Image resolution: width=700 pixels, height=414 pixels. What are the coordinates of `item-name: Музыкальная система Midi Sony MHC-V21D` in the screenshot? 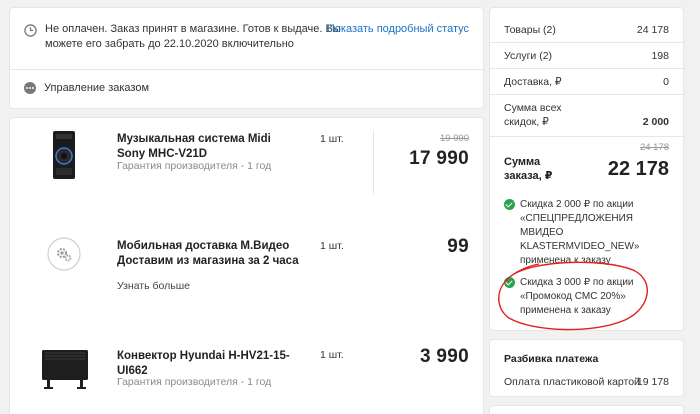 It's located at (209, 147).